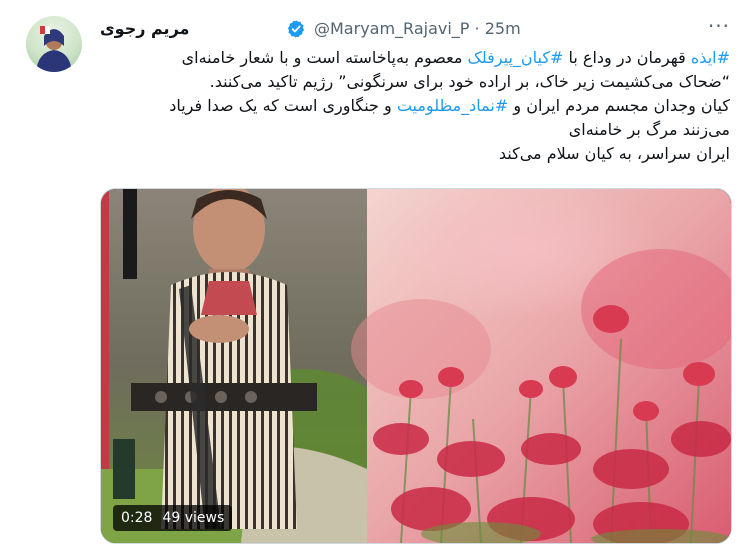 This screenshot has width=754, height=548. I want to click on video-info-pill: 0:28 49 views, so click(173, 518).